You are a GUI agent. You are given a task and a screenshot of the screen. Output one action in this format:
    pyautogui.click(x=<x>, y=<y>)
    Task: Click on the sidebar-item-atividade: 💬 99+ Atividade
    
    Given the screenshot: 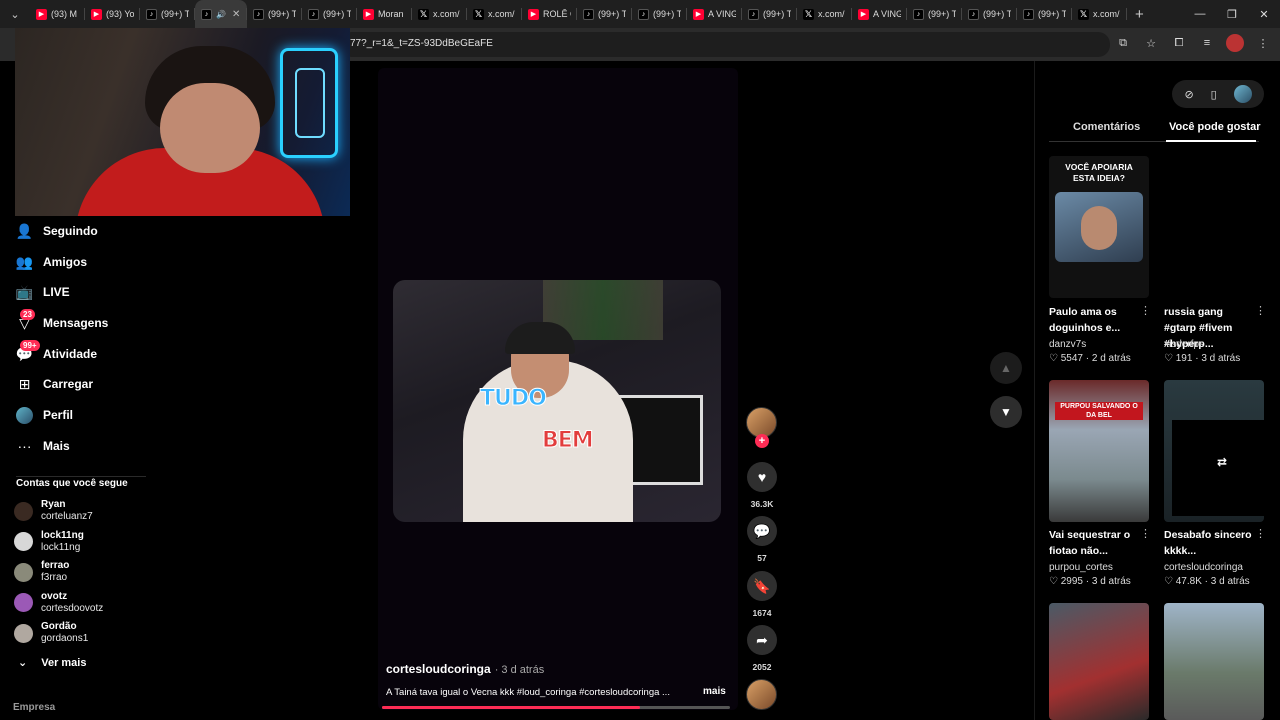 What is the action you would take?
    pyautogui.click(x=56, y=352)
    